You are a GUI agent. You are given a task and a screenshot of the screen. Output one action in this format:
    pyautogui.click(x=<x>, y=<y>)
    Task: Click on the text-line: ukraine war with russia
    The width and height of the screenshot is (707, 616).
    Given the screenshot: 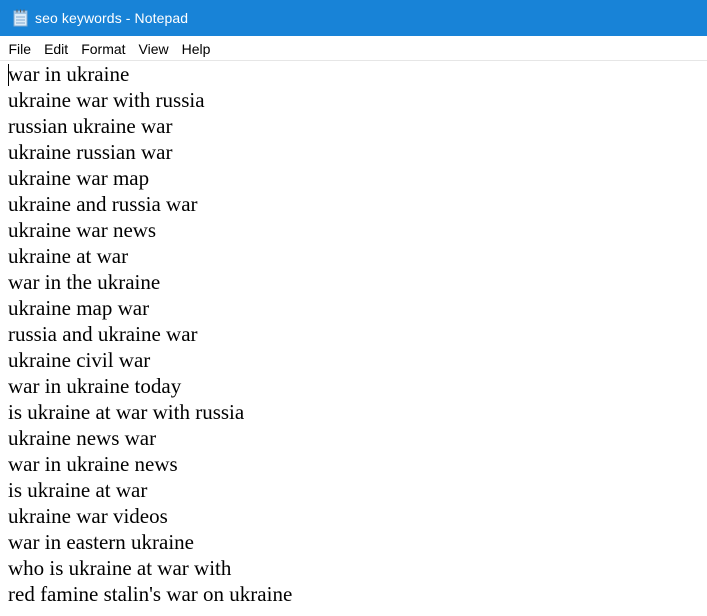 What is the action you would take?
    pyautogui.click(x=106, y=100)
    